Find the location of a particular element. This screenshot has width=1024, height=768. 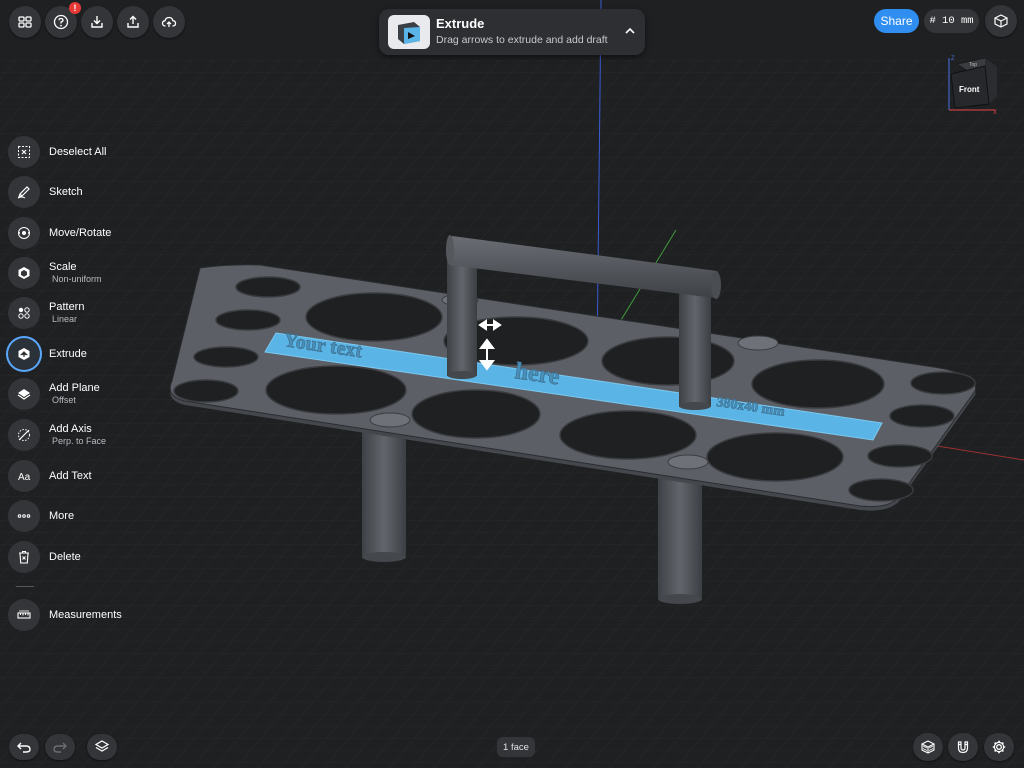

render-mode-button is located at coordinates (928, 747).